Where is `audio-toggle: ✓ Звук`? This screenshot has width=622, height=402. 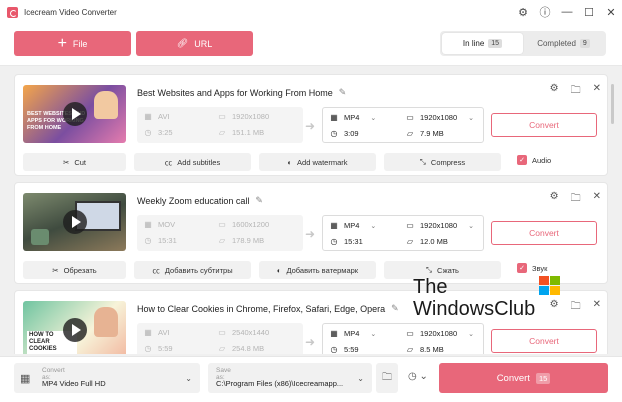
audio-toggle: ✓ Звук is located at coordinates (532, 268).